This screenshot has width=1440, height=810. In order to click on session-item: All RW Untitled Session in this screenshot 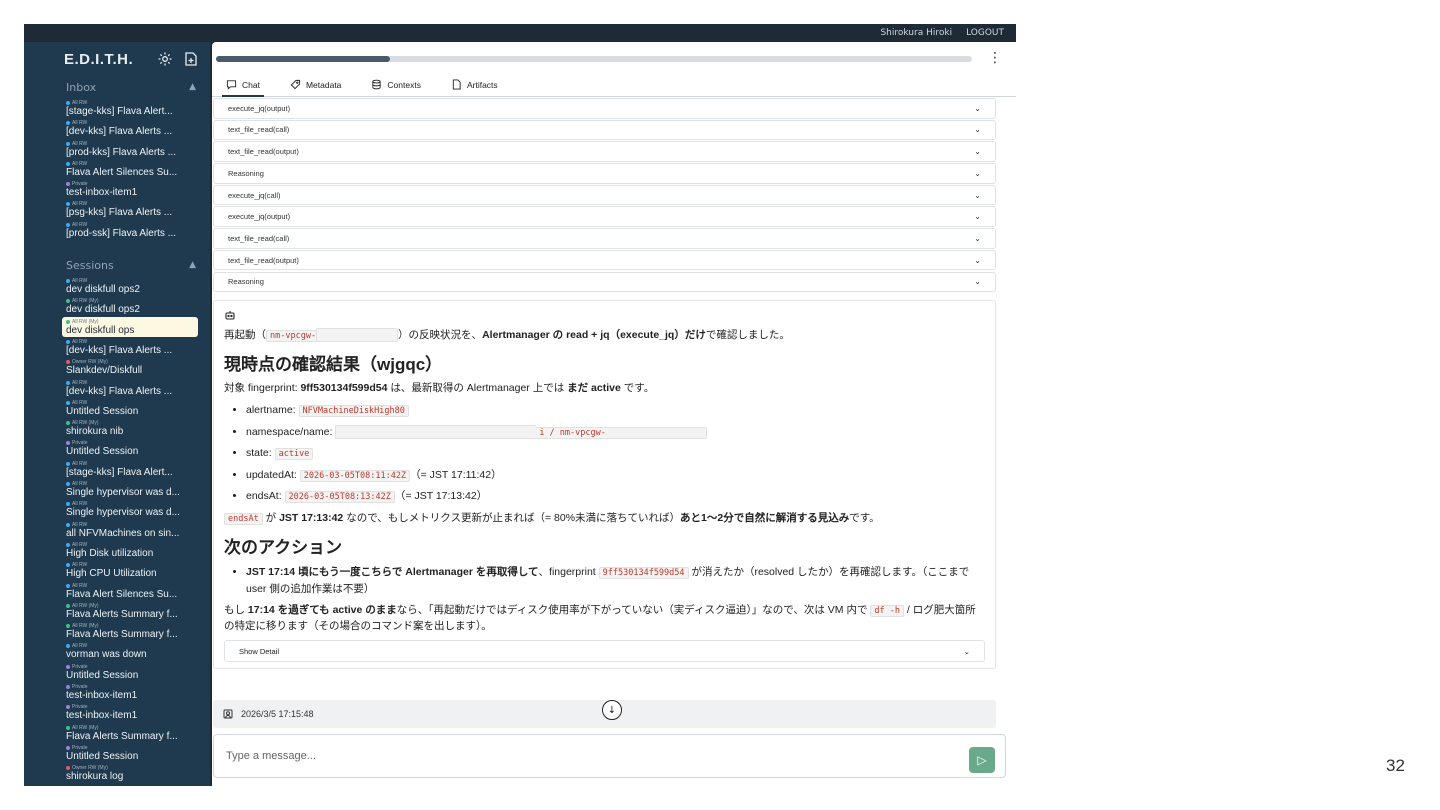, I will do `click(130, 408)`.